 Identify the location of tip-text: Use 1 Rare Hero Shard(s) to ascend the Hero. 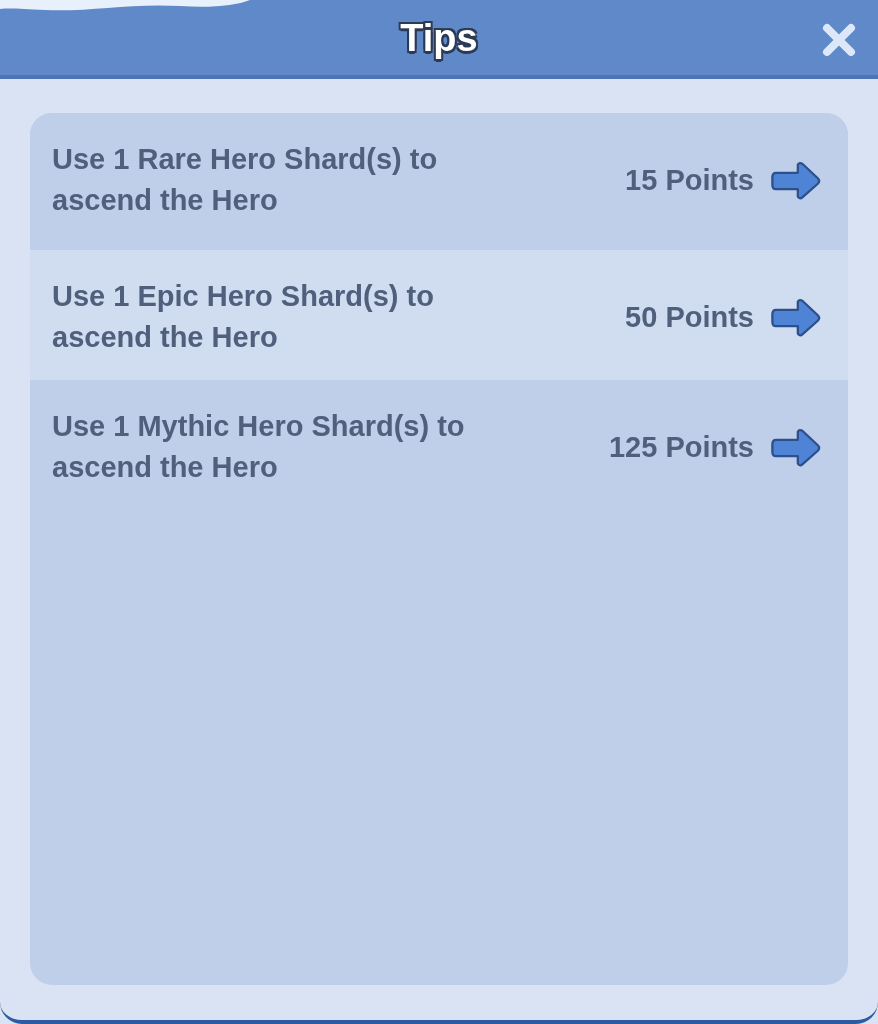
(245, 180).